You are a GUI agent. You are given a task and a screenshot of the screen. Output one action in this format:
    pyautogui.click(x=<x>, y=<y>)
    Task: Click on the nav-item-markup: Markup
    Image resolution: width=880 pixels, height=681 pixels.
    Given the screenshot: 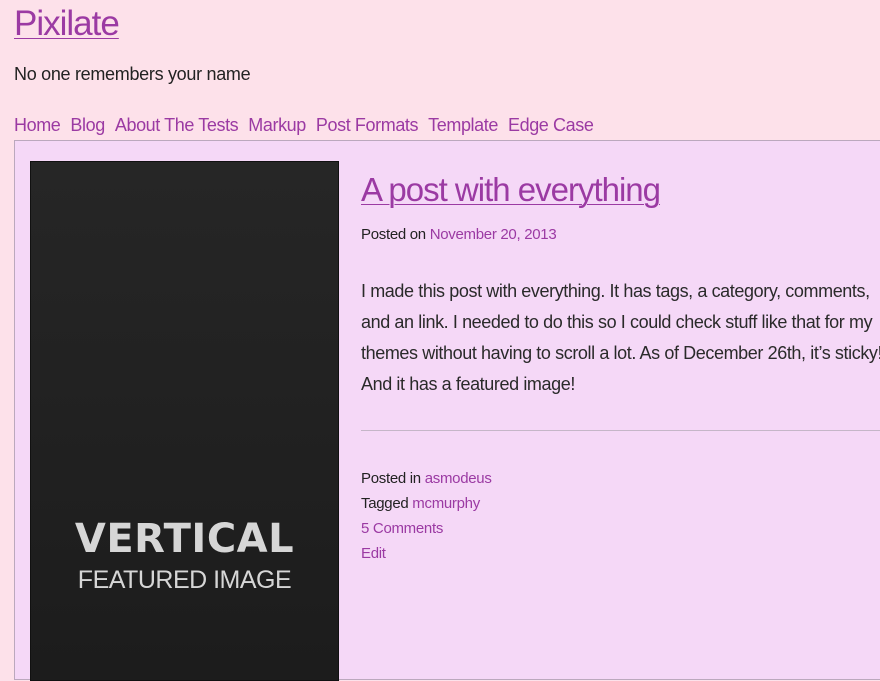 What is the action you would take?
    pyautogui.click(x=277, y=125)
    